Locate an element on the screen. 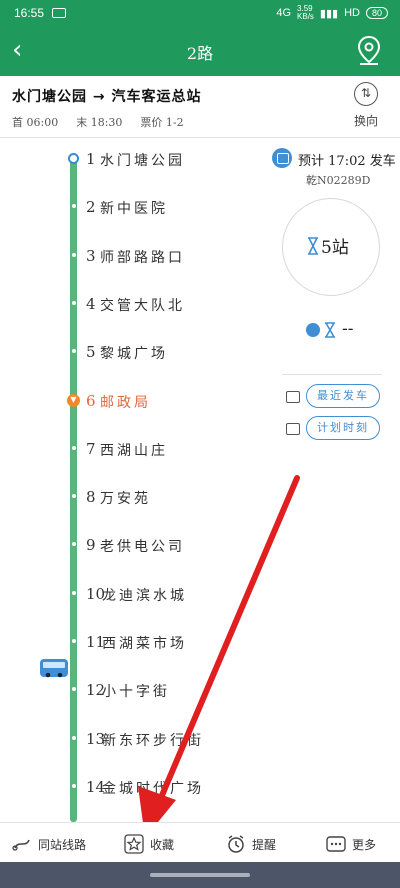  route-destination: 汽车客运总站 is located at coordinates (156, 97).